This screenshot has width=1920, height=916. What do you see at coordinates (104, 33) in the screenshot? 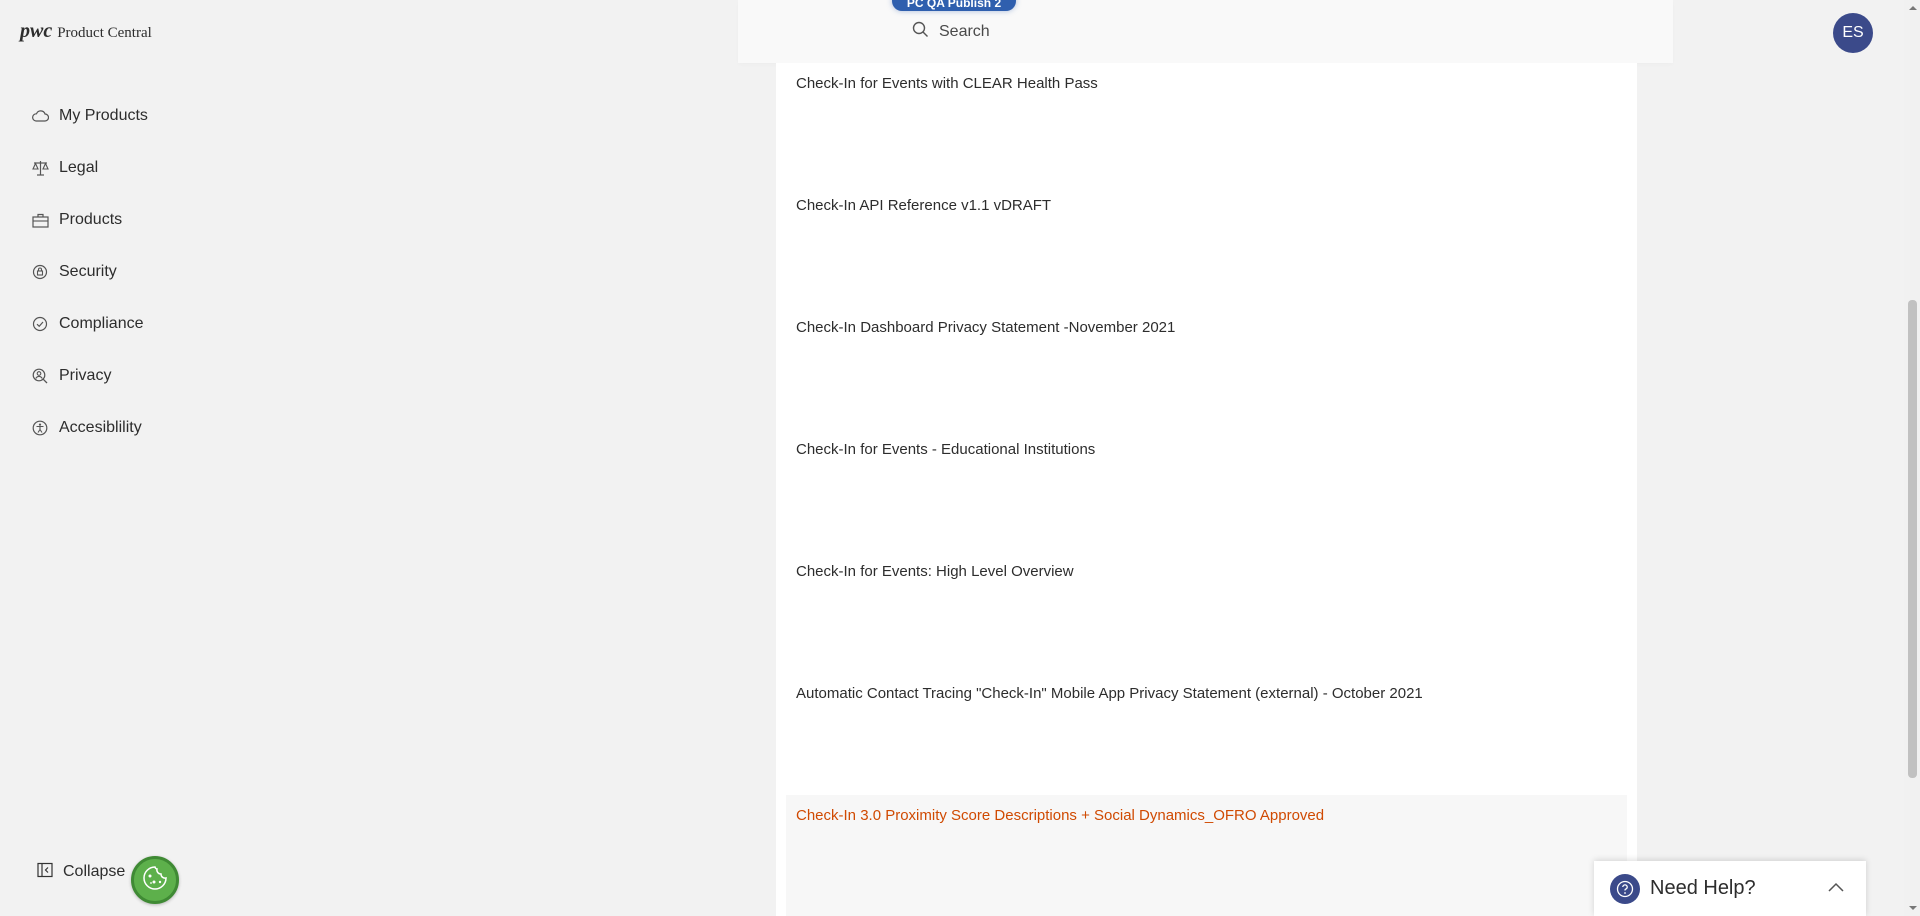
I see `app-name: Product Central` at bounding box center [104, 33].